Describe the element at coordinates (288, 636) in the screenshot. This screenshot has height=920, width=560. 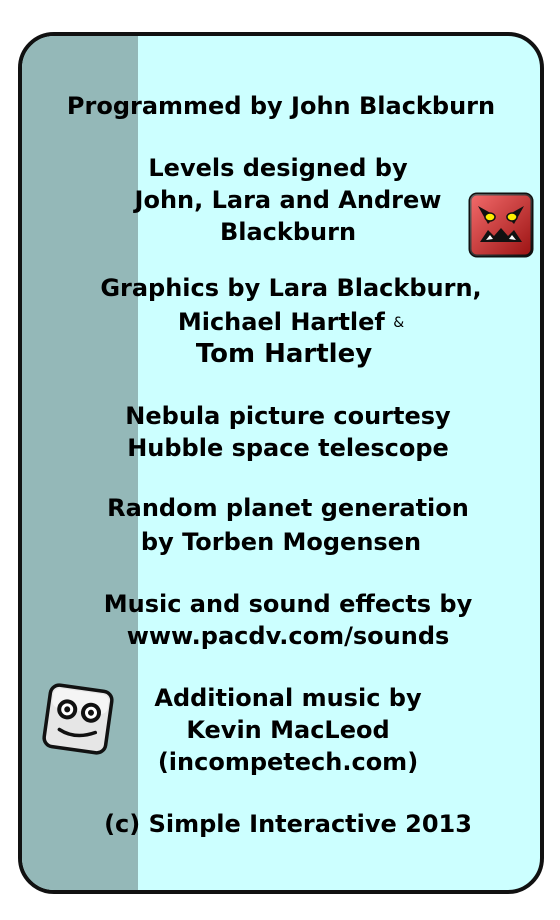
I see `credit-music-line2: www.pacdv.com/sounds` at that location.